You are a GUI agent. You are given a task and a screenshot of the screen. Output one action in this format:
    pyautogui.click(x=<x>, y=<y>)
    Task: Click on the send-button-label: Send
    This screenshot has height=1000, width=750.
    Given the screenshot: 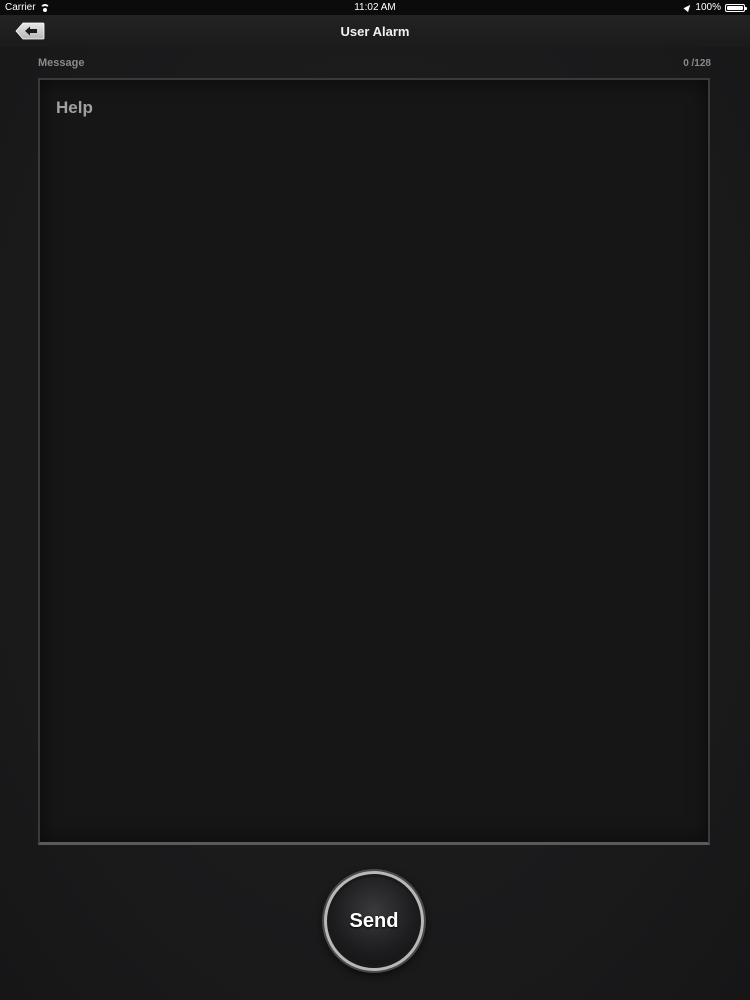 What is the action you would take?
    pyautogui.click(x=374, y=920)
    